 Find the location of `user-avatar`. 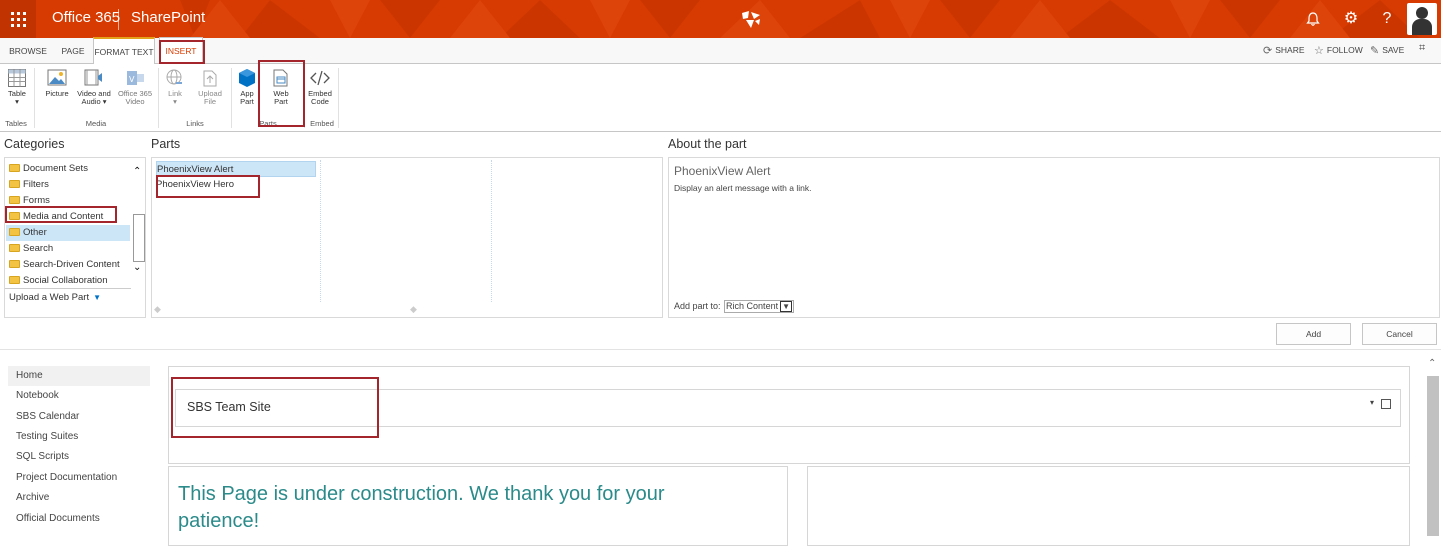

user-avatar is located at coordinates (1422, 19).